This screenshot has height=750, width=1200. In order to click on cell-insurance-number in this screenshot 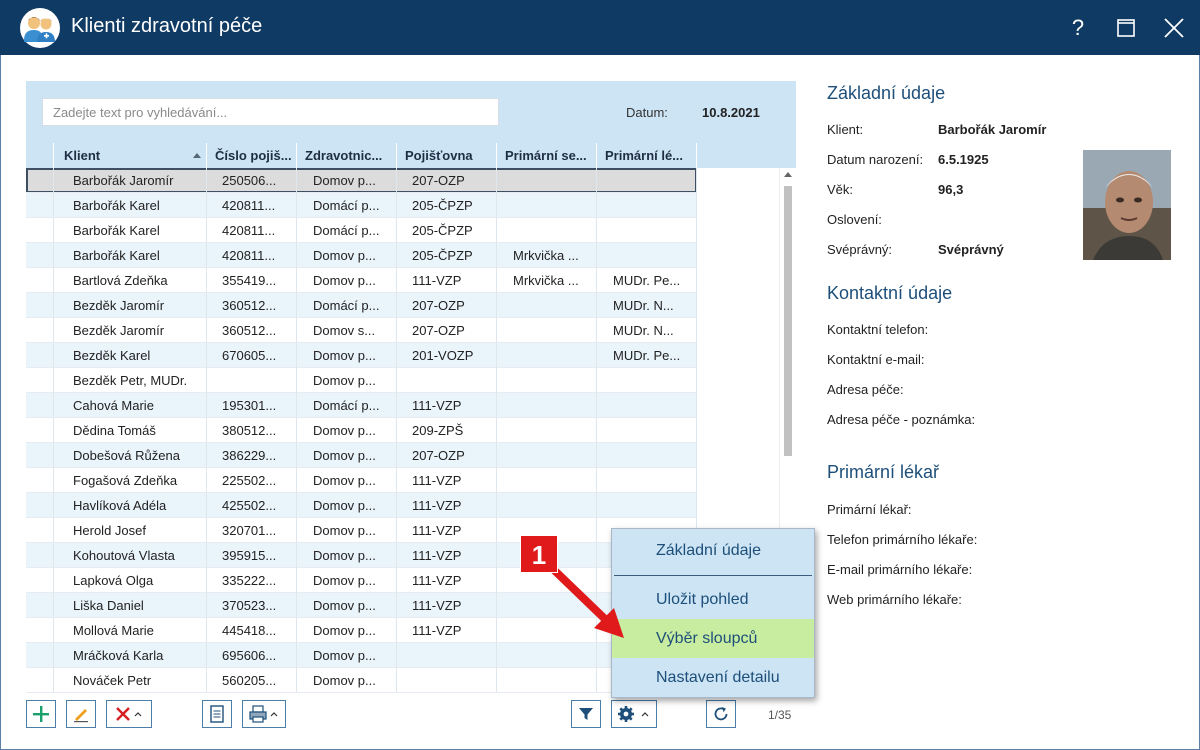, I will do `click(252, 380)`.